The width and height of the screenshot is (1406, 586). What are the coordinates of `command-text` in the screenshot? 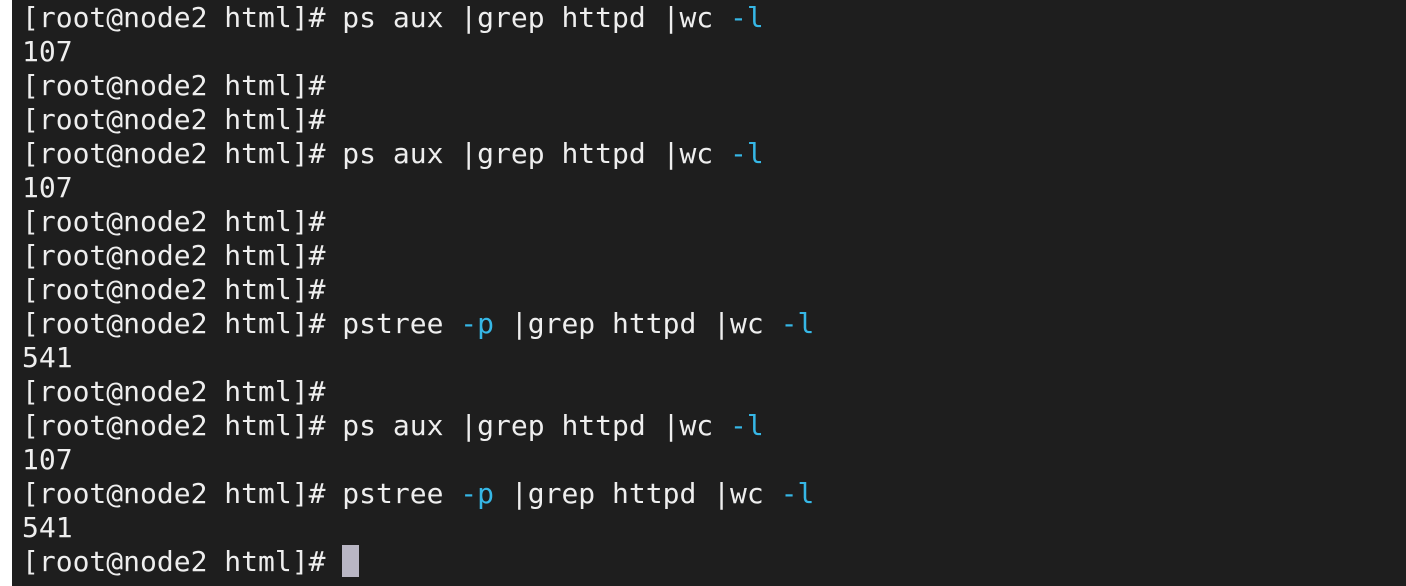 It's located at (333, 561).